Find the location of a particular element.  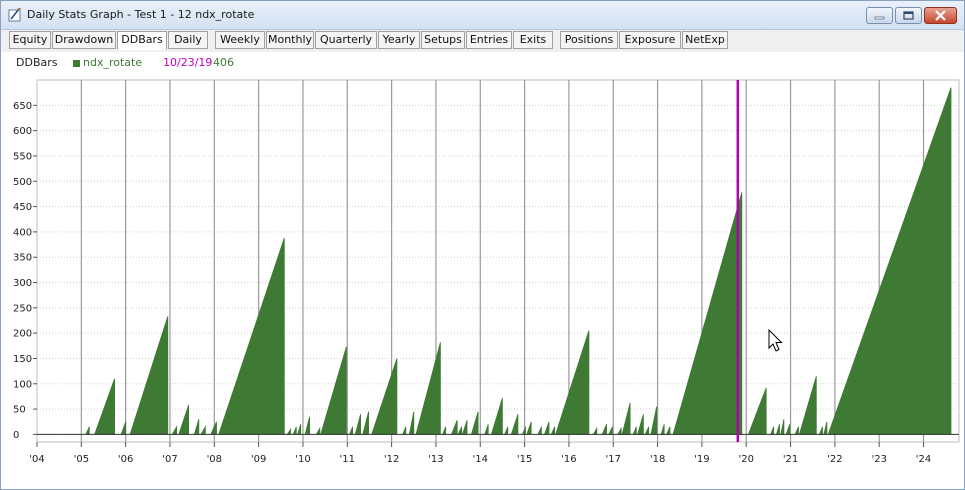

series-name: ndx_rotate is located at coordinates (113, 62).